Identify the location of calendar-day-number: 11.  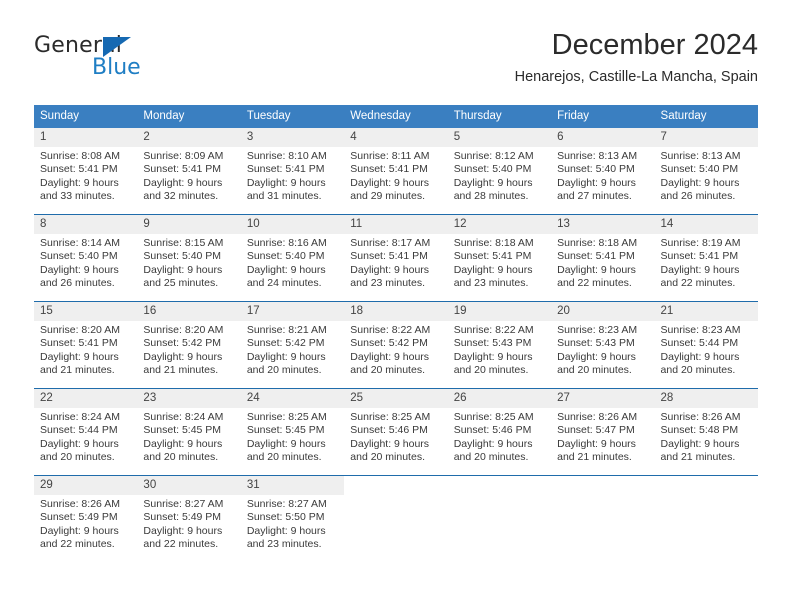
(396, 224).